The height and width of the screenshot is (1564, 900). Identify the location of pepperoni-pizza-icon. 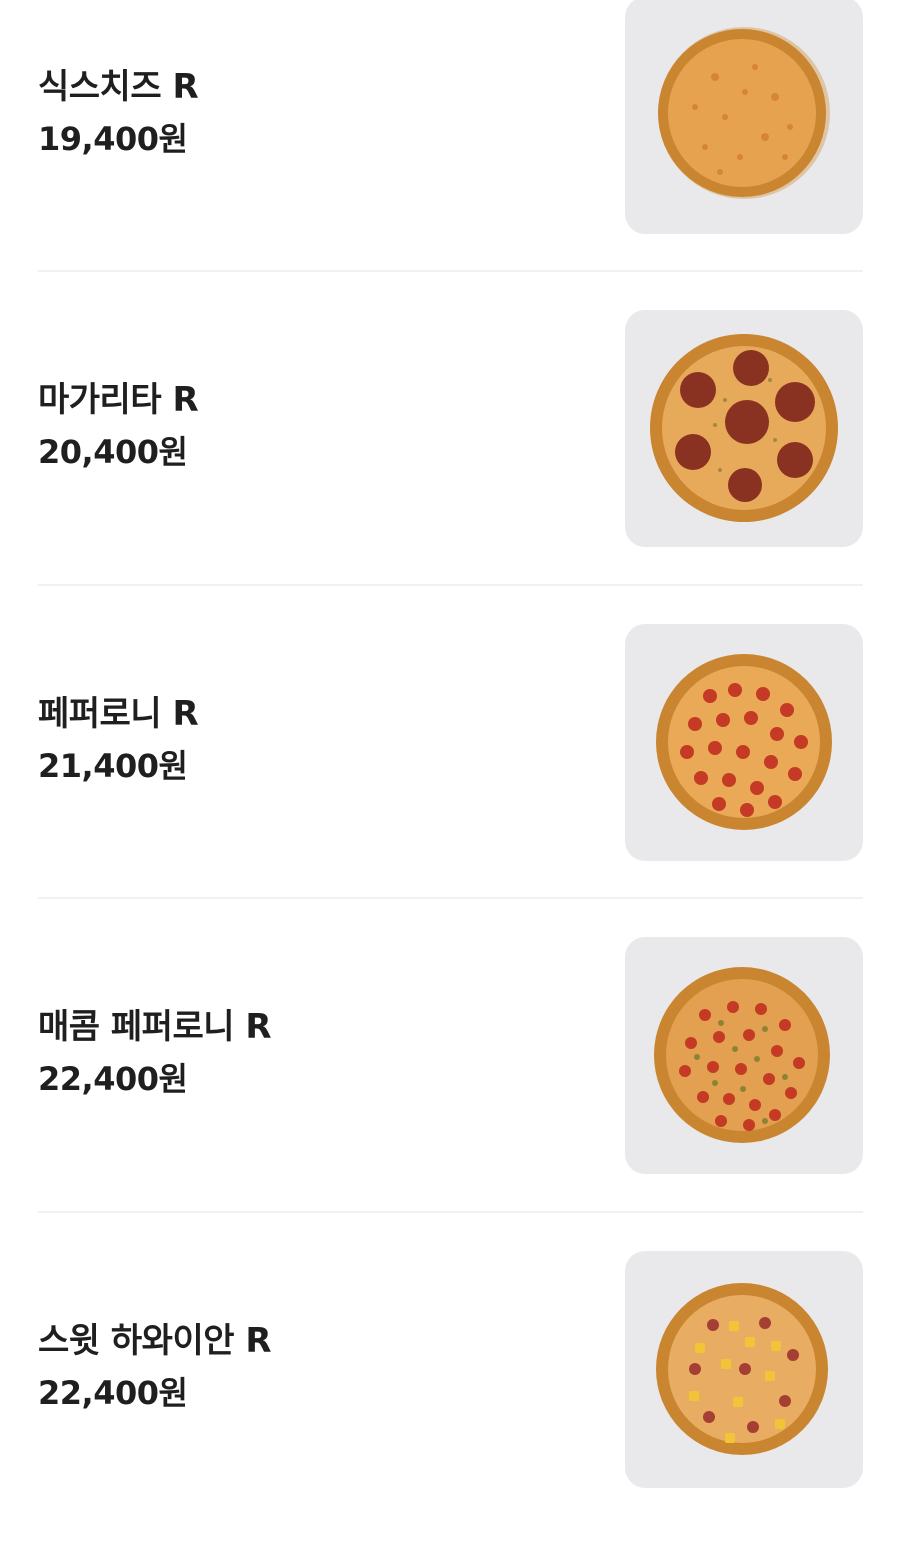
(744, 742).